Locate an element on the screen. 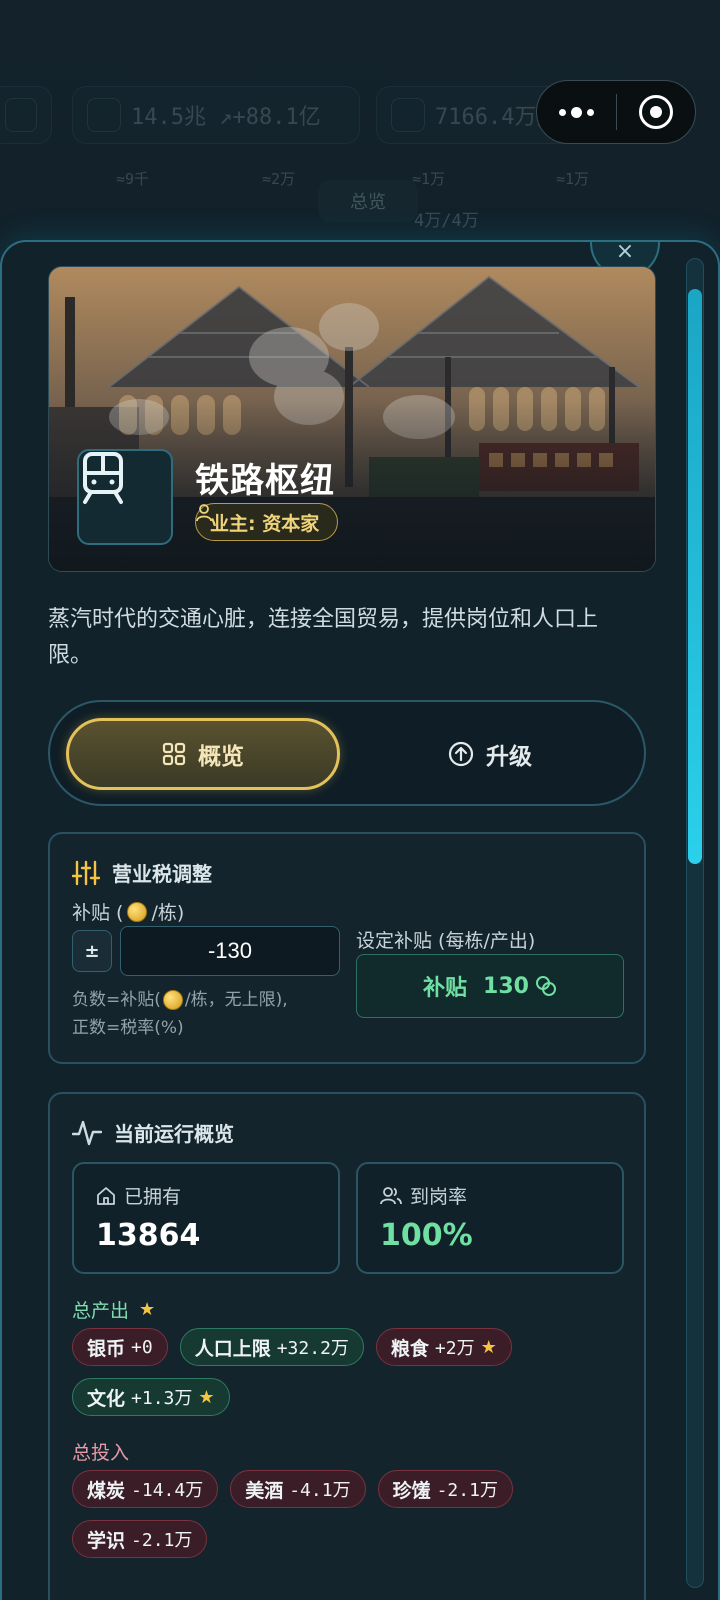 This screenshot has height=1600, width=720. set-subsidy-text: 补贴 is located at coordinates (445, 988).